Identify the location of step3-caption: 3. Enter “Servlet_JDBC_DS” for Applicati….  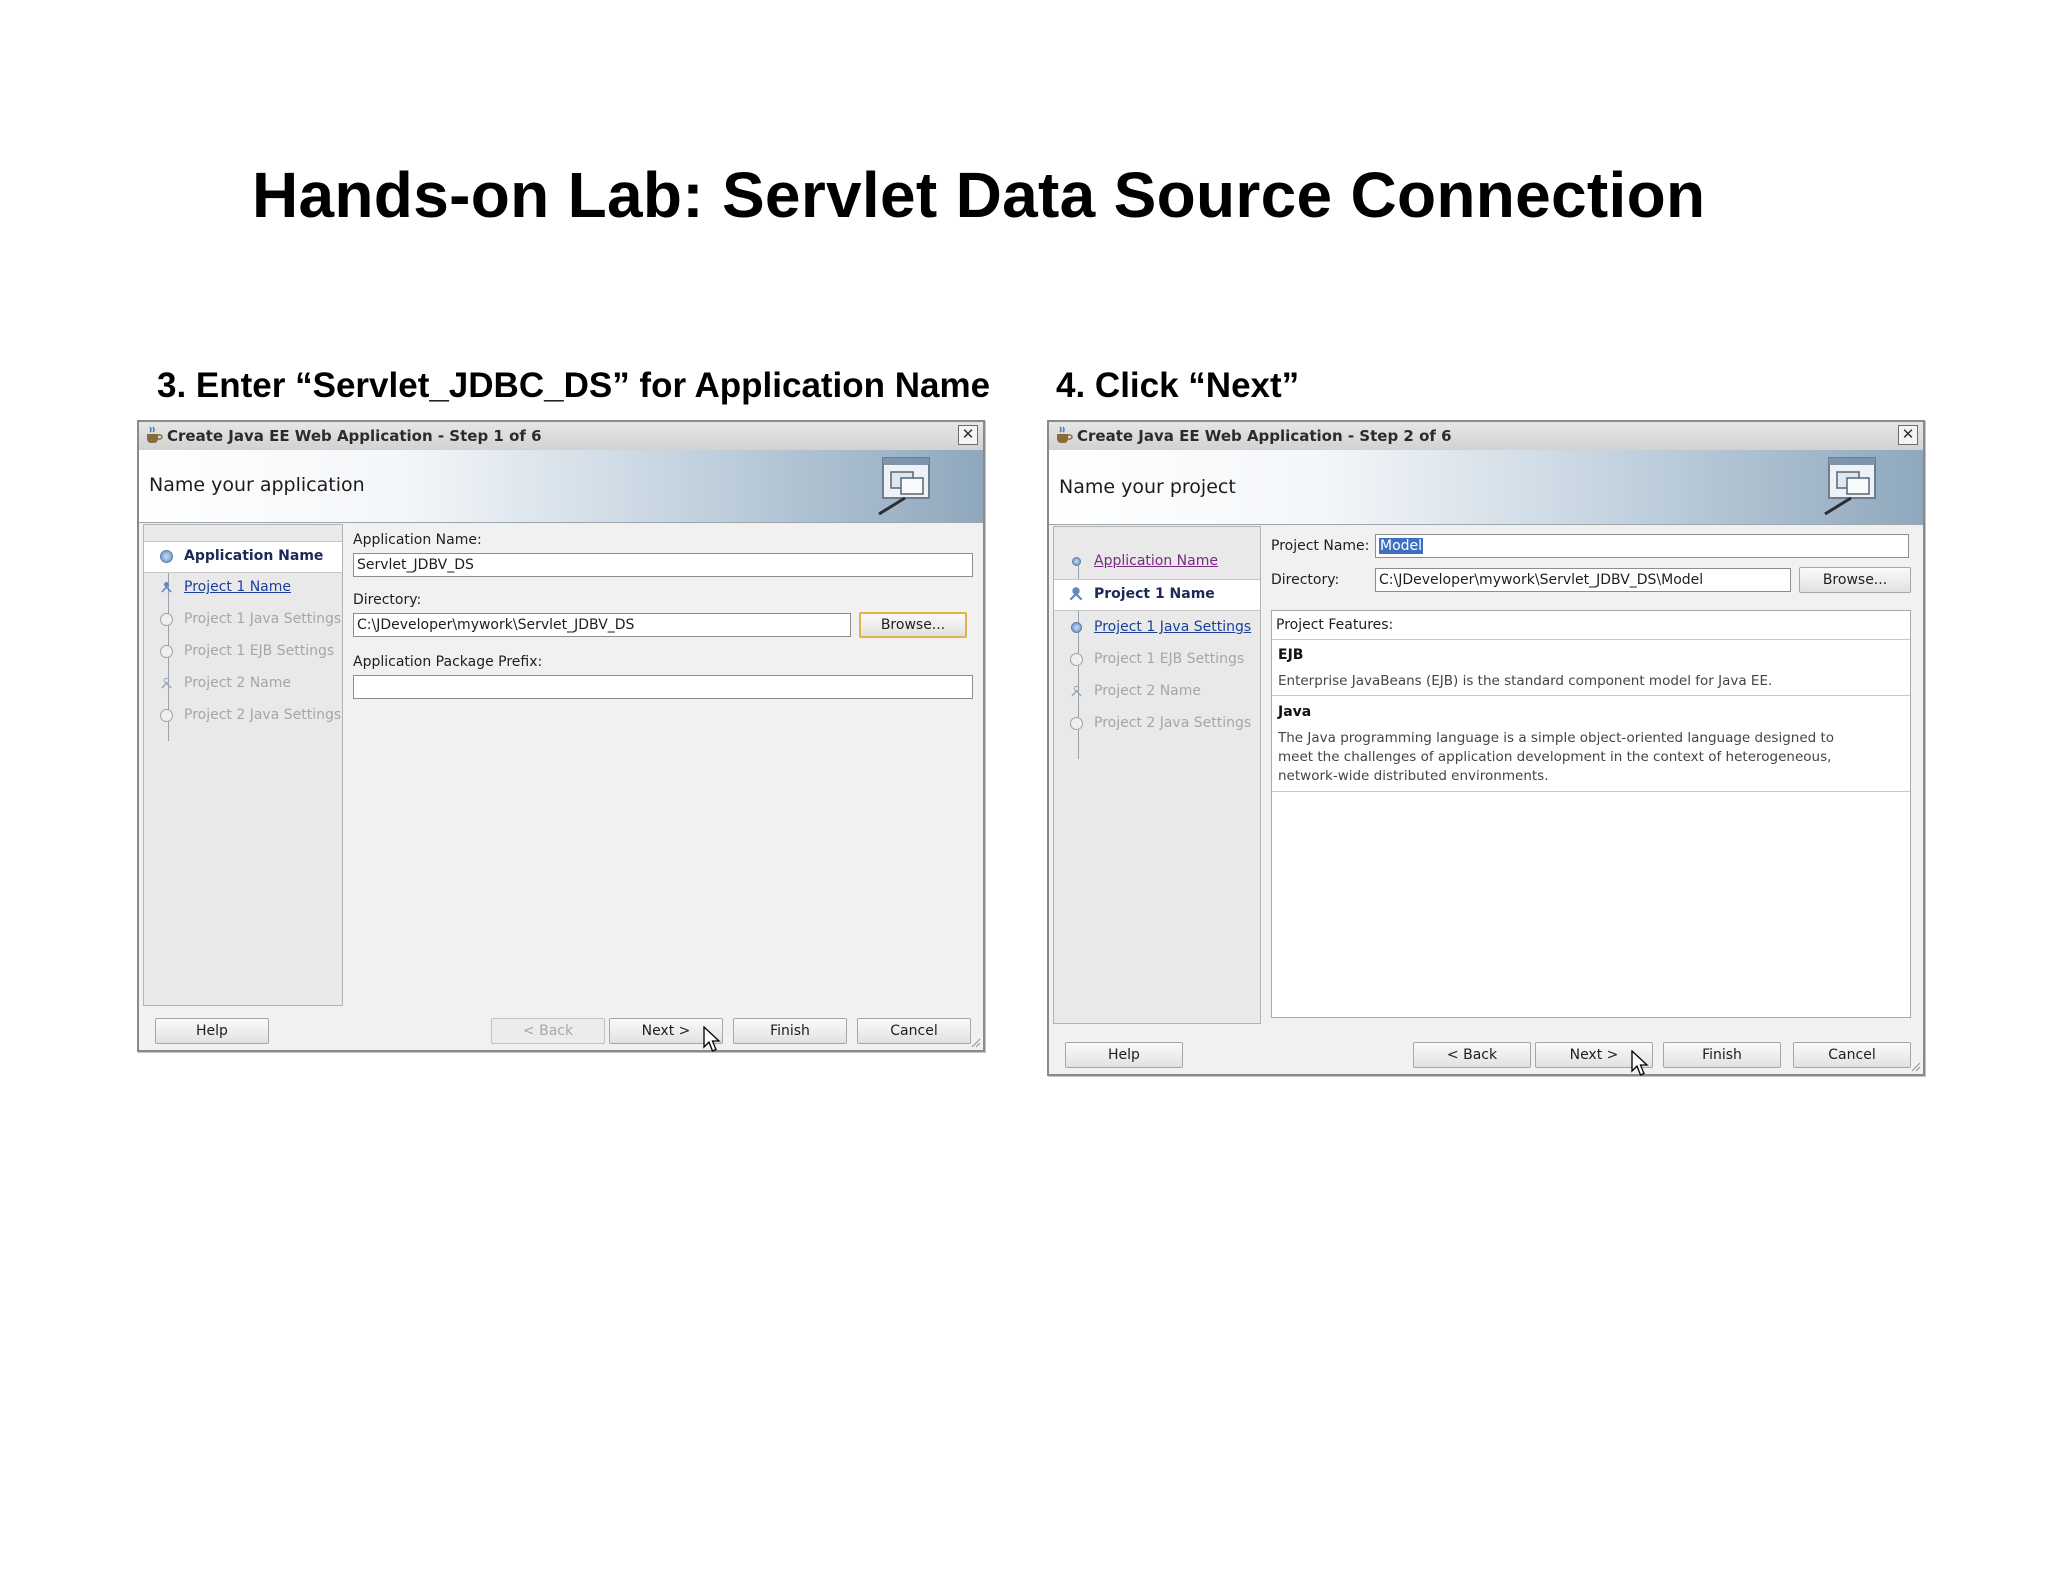
(574, 385).